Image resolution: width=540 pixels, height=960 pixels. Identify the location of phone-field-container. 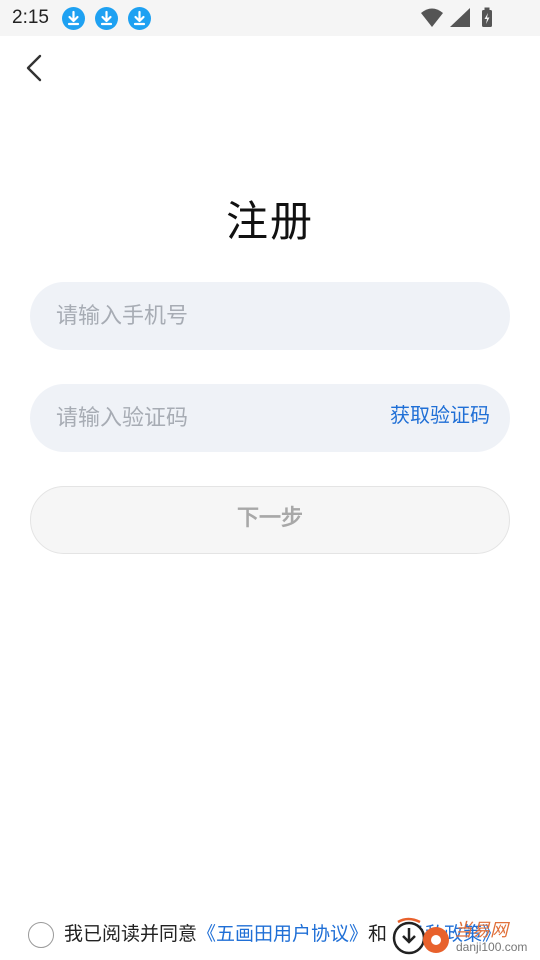
(270, 316).